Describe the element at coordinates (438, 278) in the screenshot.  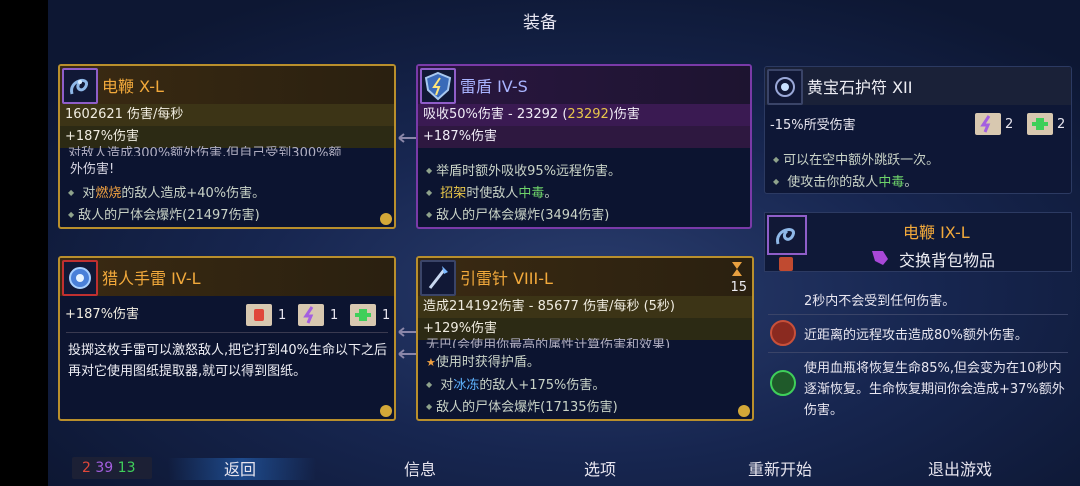
I see `lightning-rod-icon` at that location.